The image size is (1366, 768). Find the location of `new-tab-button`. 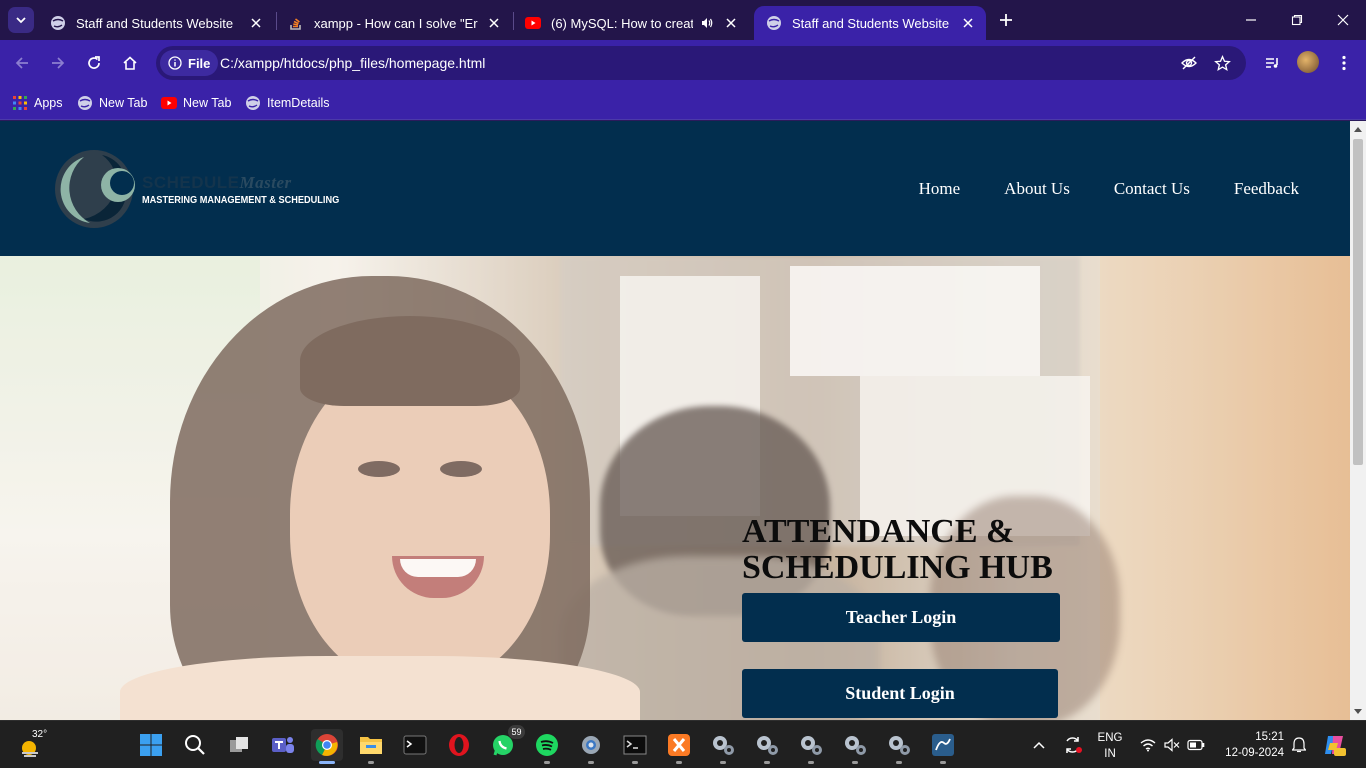

new-tab-button is located at coordinates (1006, 20).